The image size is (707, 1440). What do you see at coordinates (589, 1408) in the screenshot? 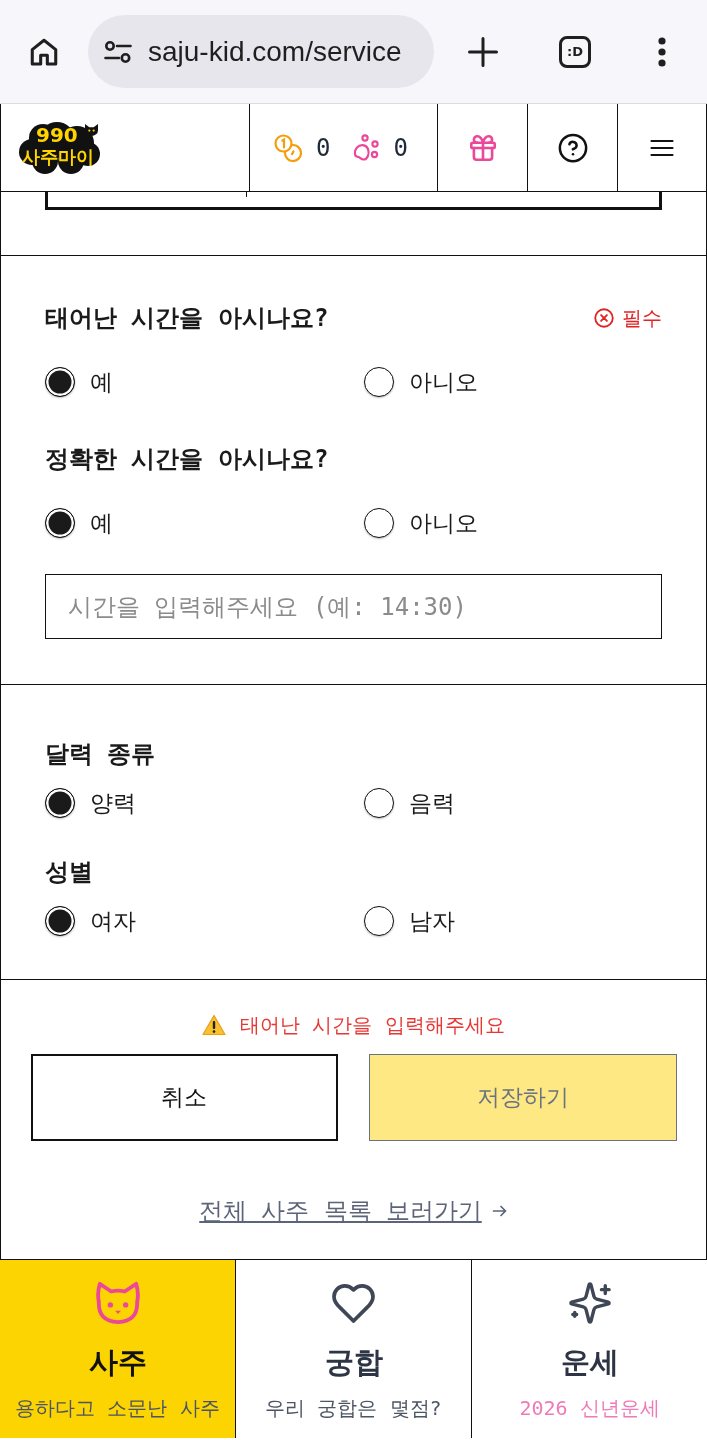
I see `nav-tab-subtitle: 2026 신년운세` at bounding box center [589, 1408].